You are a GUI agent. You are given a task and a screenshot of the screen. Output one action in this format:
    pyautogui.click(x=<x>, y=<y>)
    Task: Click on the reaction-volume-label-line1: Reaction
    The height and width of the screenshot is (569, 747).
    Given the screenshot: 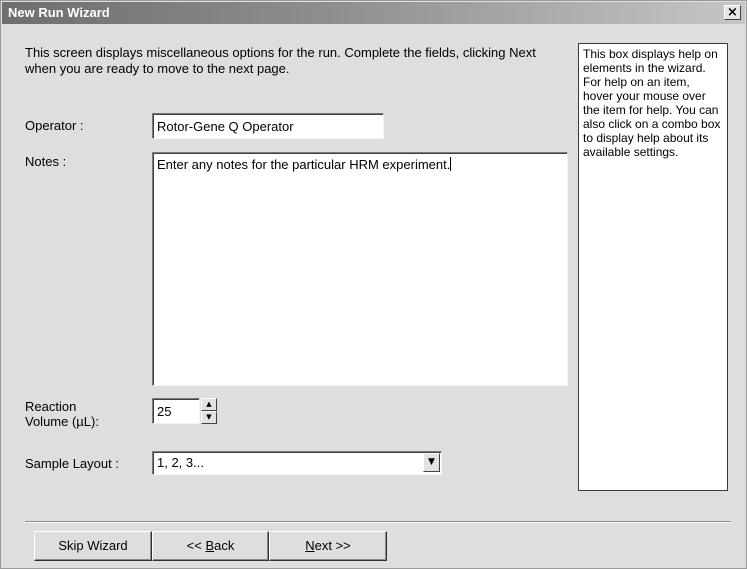 What is the action you would take?
    pyautogui.click(x=51, y=406)
    